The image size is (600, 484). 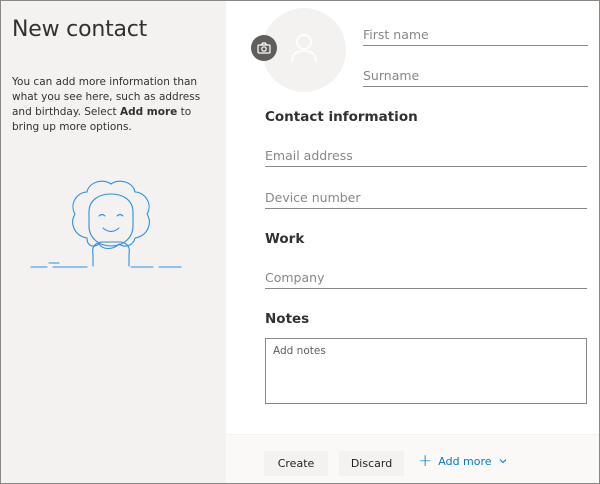 I want to click on company-input, so click(x=426, y=277).